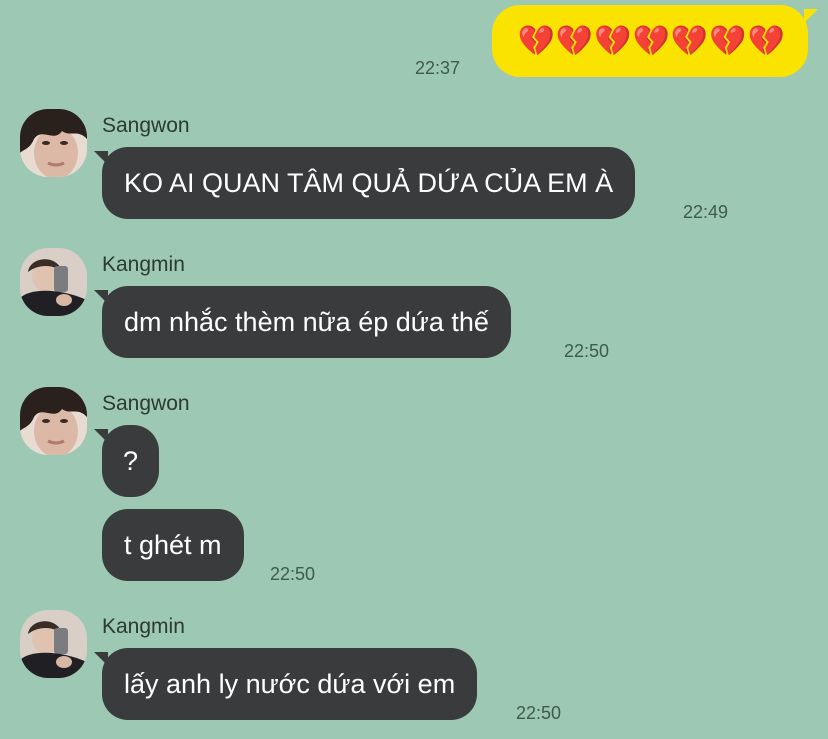 This screenshot has width=828, height=739. I want to click on outgoing-message: 💔💔💔💔💔💔💔, so click(655, 41).